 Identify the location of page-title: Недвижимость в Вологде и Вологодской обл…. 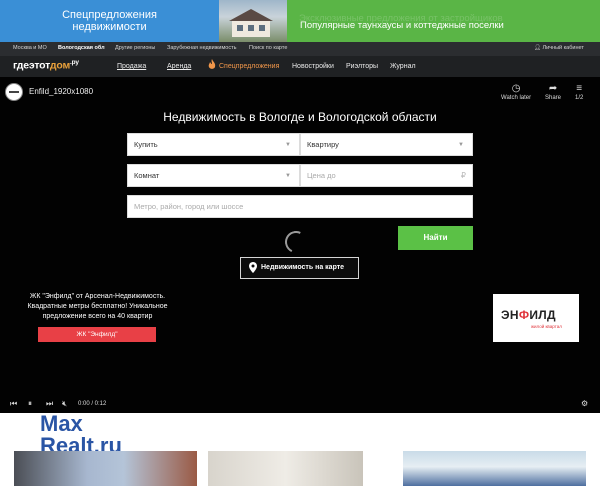
(300, 117).